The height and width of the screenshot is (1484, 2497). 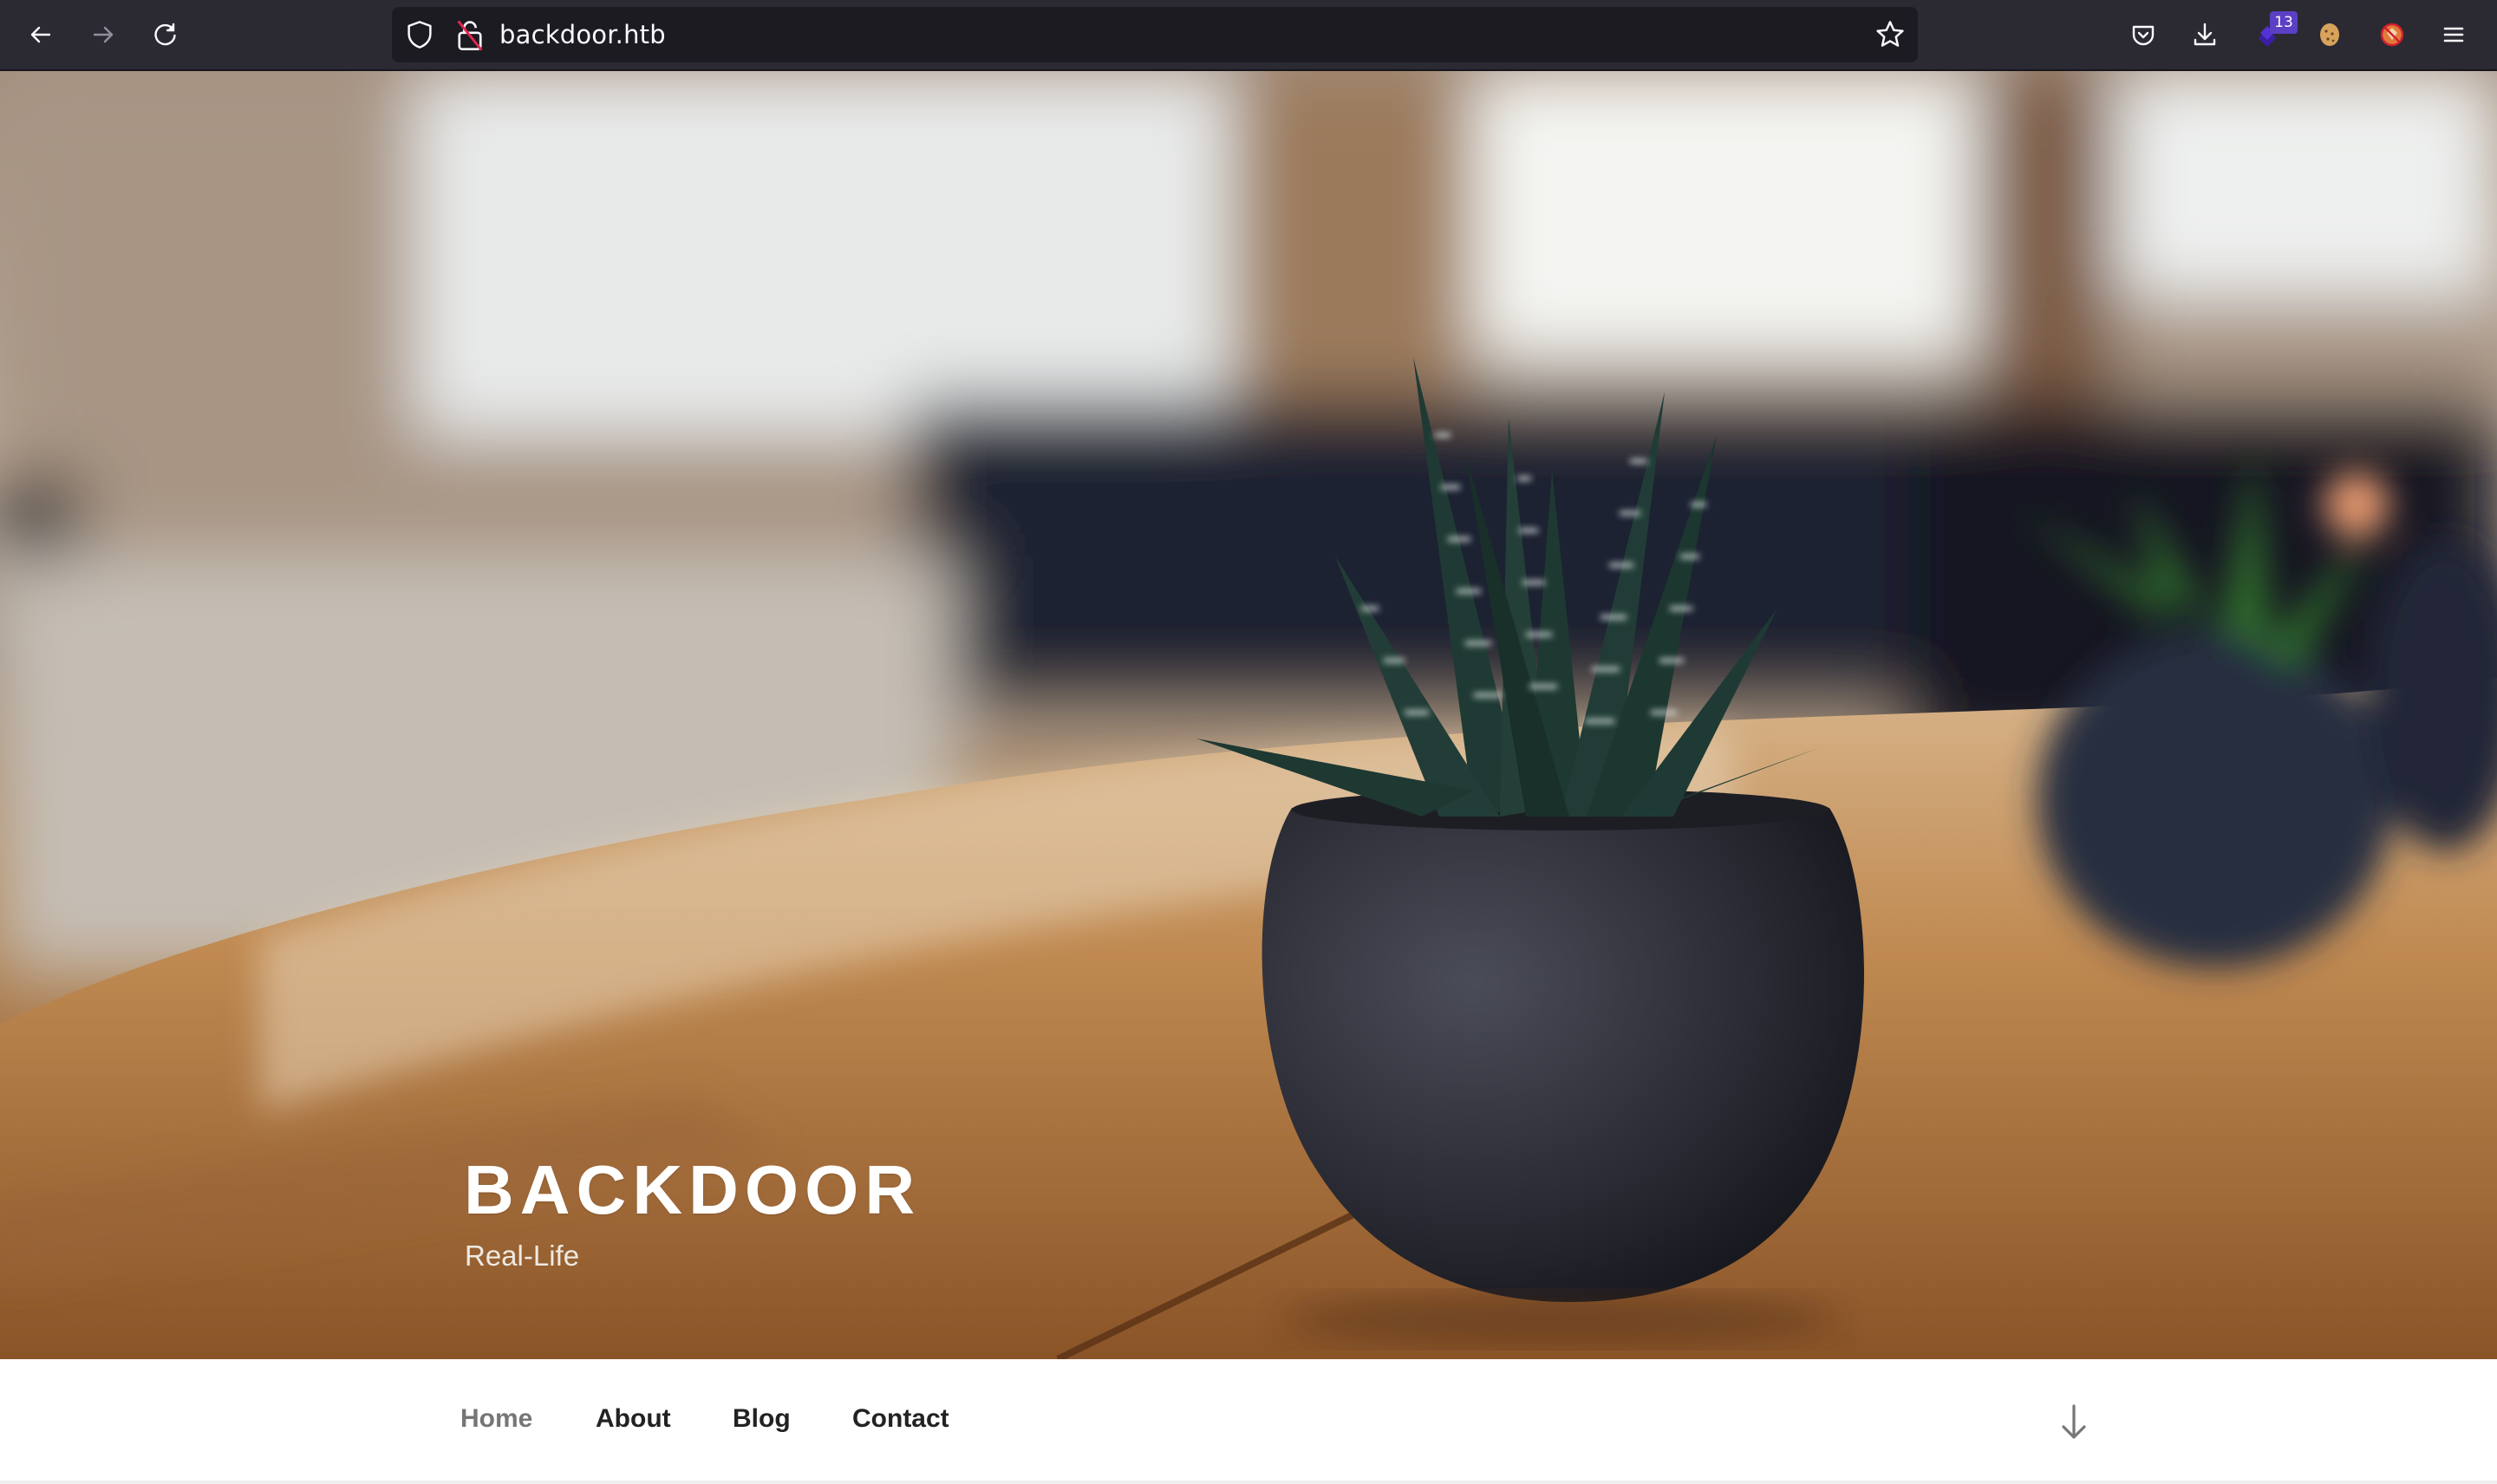 What do you see at coordinates (1890, 34) in the screenshot?
I see `star-icon` at bounding box center [1890, 34].